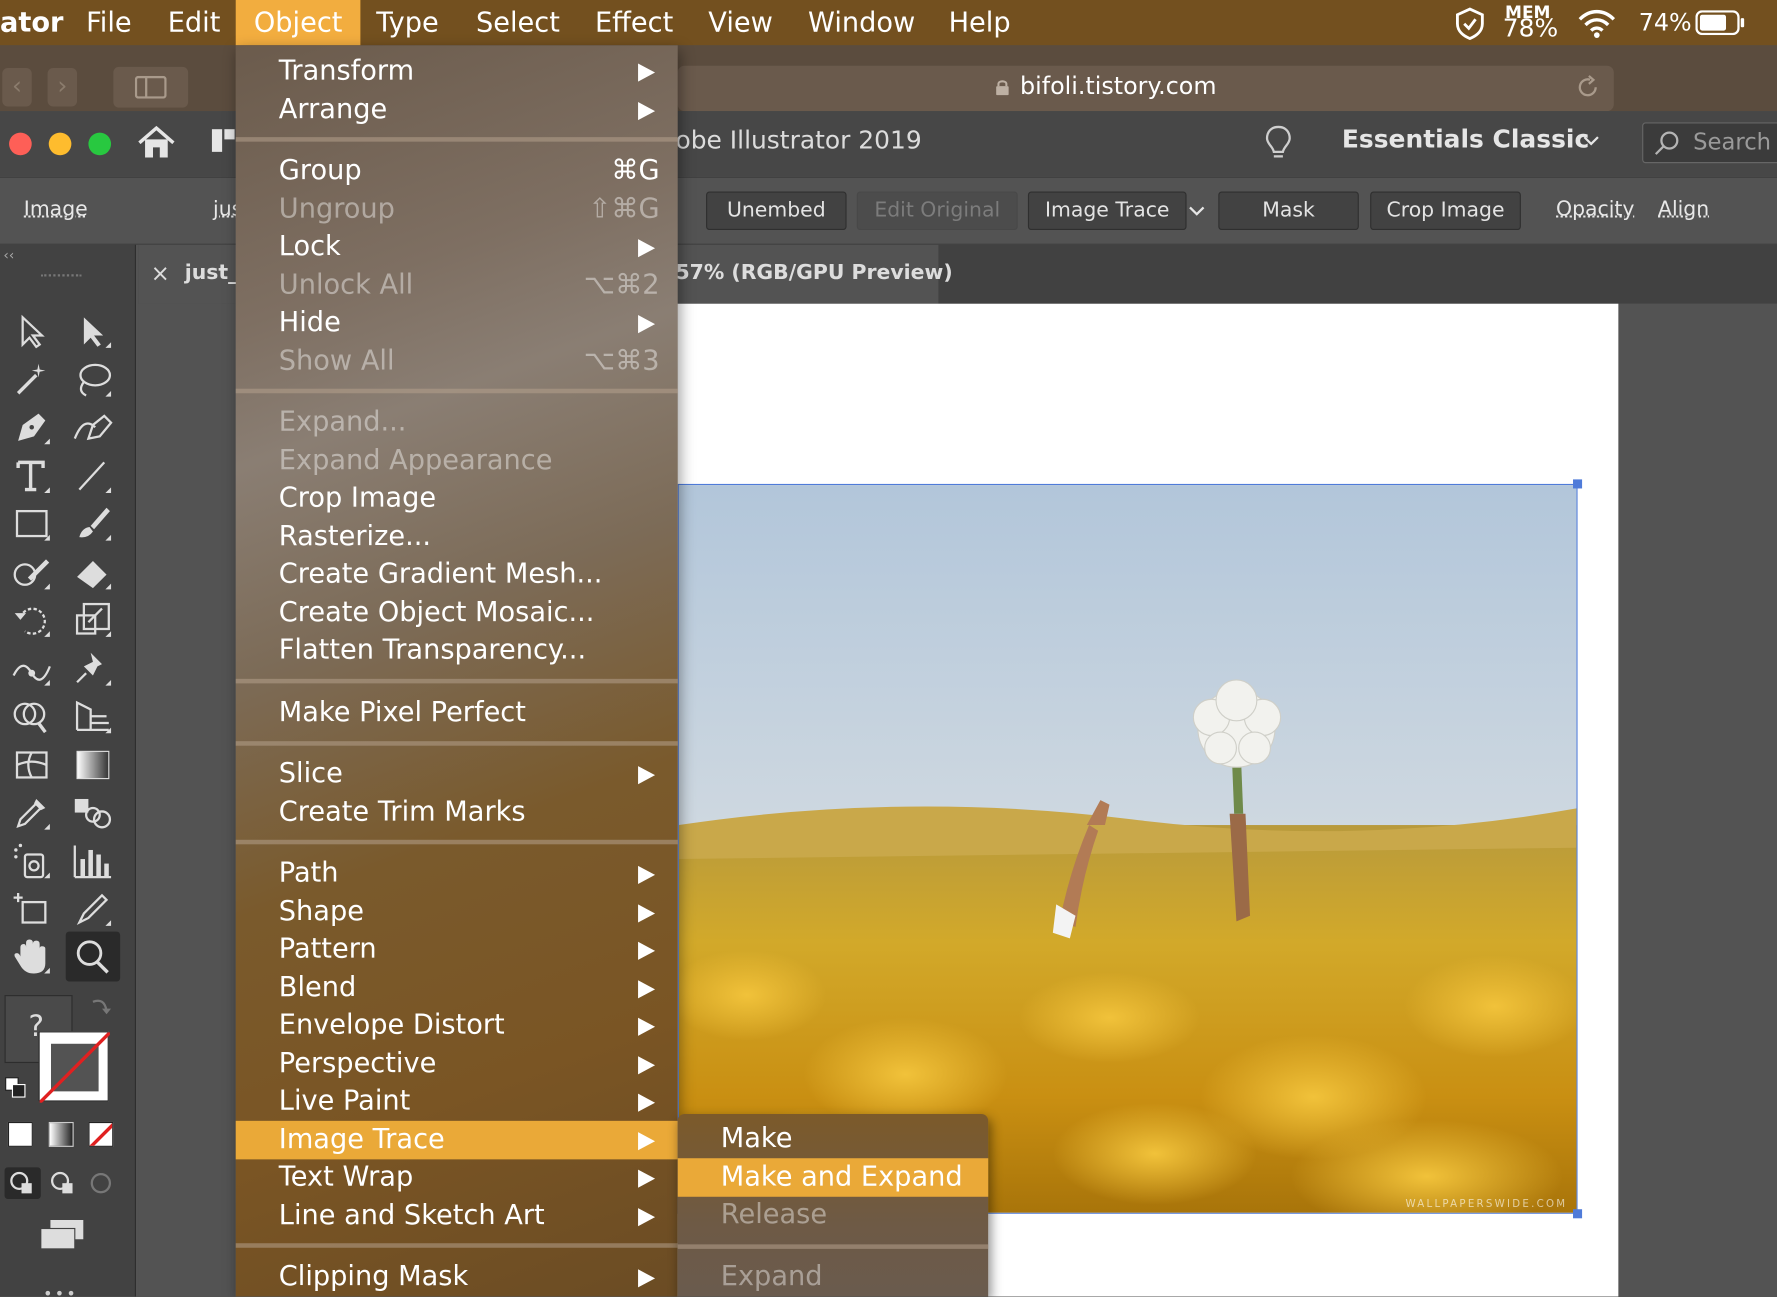 The image size is (1777, 1297). Describe the element at coordinates (156, 143) in the screenshot. I see `home-icon` at that location.